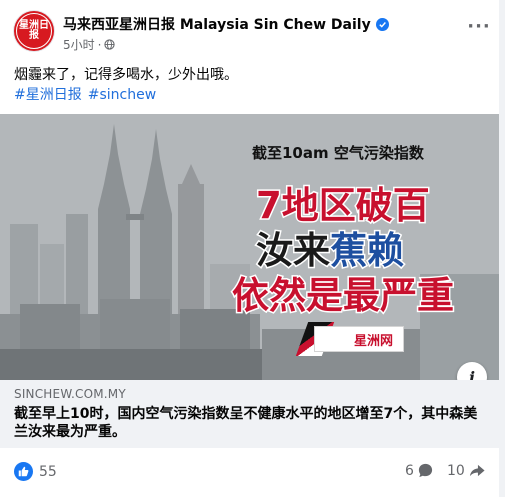  What do you see at coordinates (425, 470) in the screenshot?
I see `comment-icon` at bounding box center [425, 470].